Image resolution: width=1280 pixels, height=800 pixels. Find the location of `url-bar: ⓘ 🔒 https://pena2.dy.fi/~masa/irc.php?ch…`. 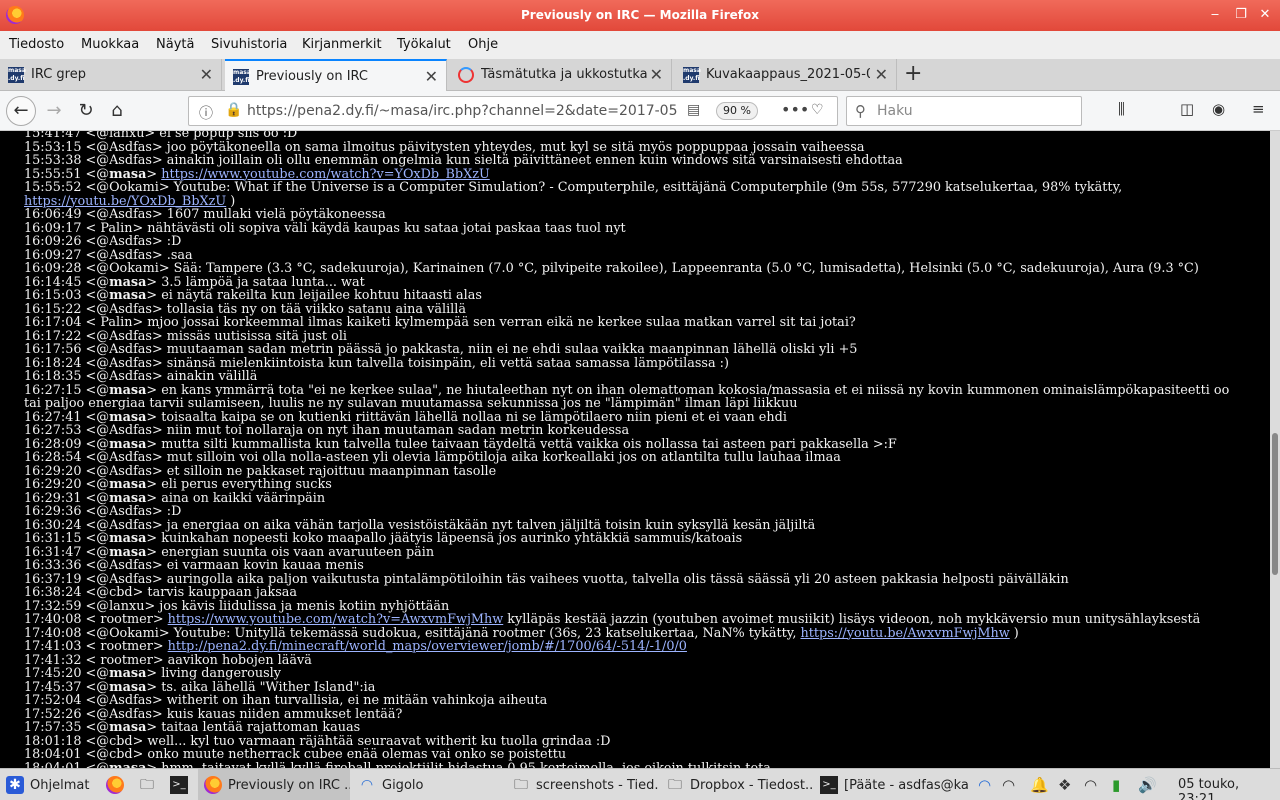

url-bar: ⓘ 🔒 https://pena2.dy.fi/~masa/irc.php?ch… is located at coordinates (513, 111).